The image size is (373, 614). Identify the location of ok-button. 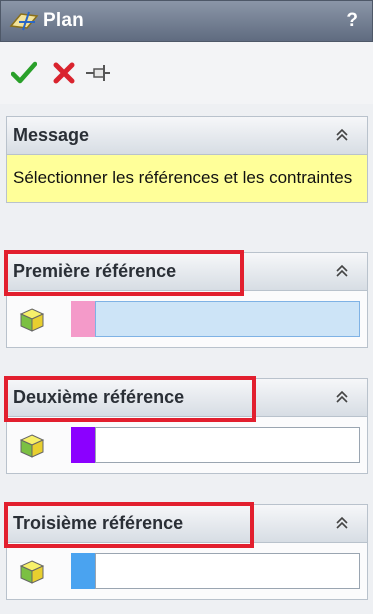
(24, 73).